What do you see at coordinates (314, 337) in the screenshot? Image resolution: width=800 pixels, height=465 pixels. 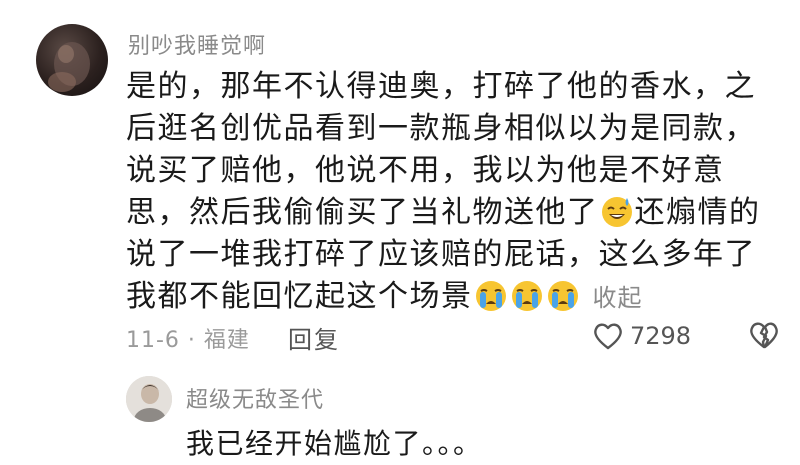 I see `reply-button: 回复` at bounding box center [314, 337].